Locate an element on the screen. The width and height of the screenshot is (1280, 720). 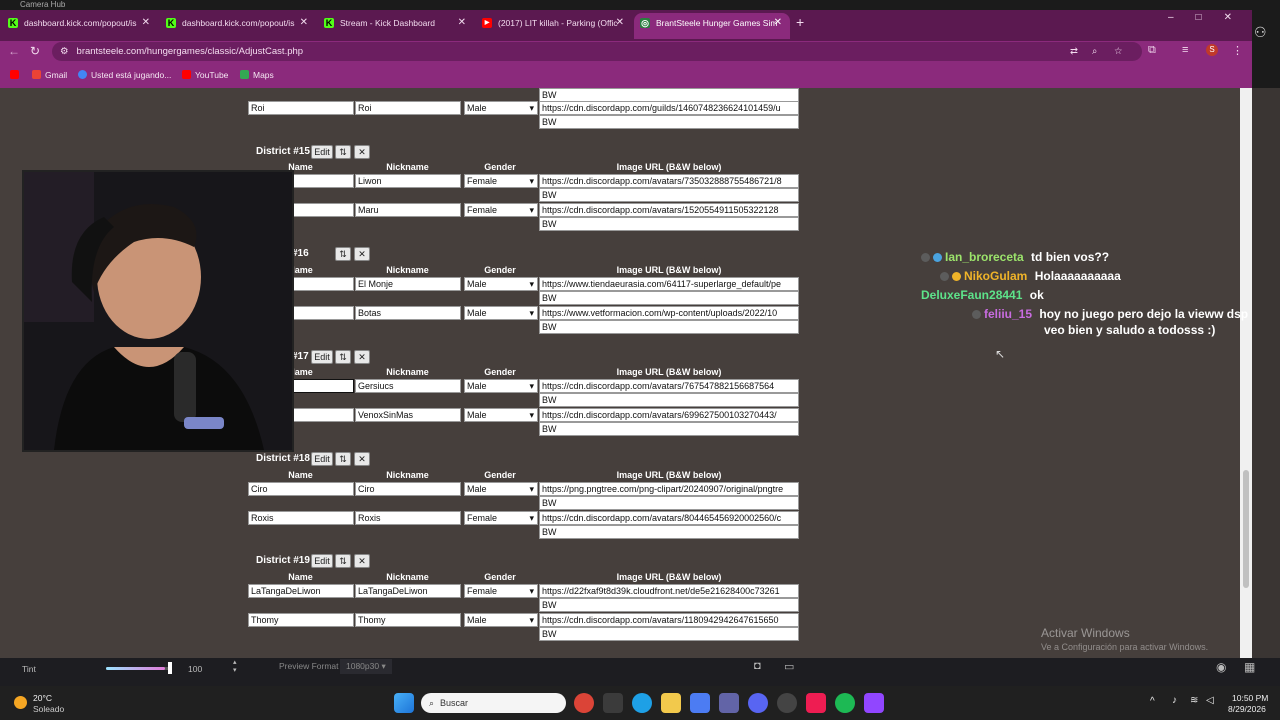
nickname-input: Maru is located at coordinates (408, 210).